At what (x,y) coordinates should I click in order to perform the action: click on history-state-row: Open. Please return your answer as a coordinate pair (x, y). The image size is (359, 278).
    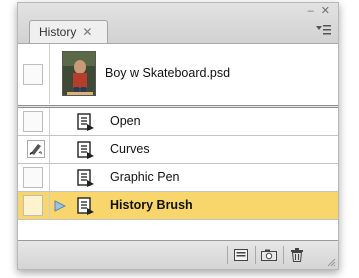
    Looking at the image, I should click on (178, 122).